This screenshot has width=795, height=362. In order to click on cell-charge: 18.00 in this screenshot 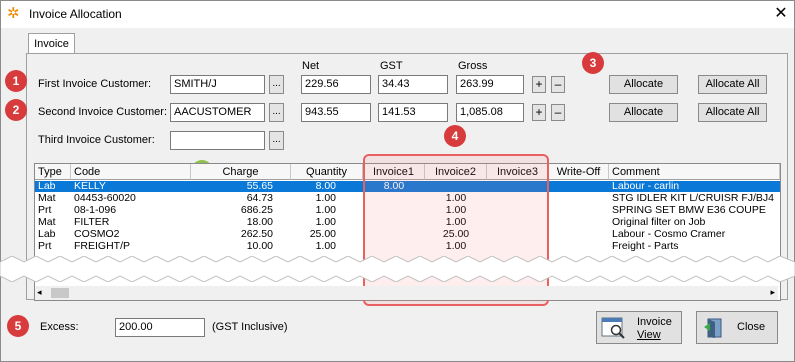, I will do `click(259, 222)`.